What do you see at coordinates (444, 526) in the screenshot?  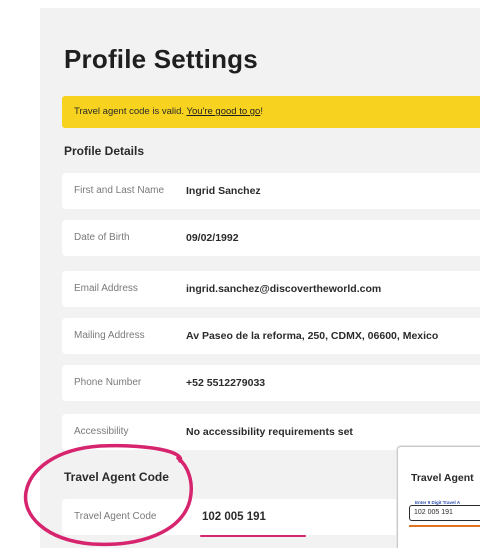 I see `inset-underline` at bounding box center [444, 526].